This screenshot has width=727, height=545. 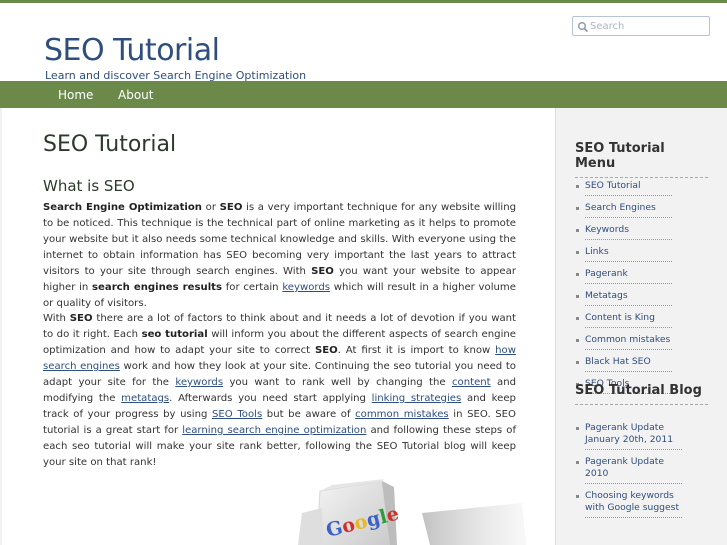 I want to click on sidebar-item-seo-tutorial: SEO Tutorial, so click(x=625, y=188).